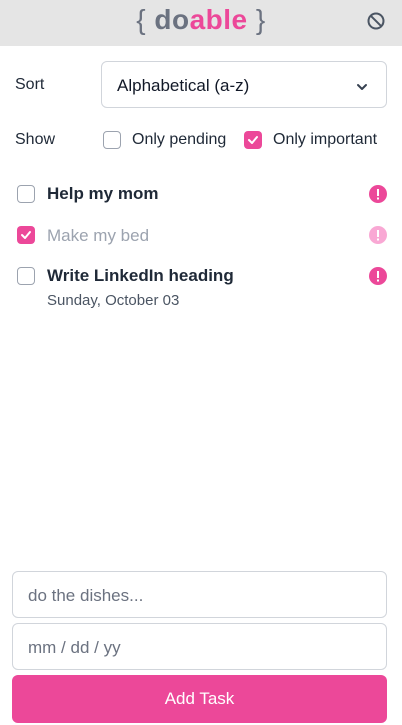 The height and width of the screenshot is (725, 402). Describe the element at coordinates (218, 19) in the screenshot. I see `logo-text-able: able` at that location.